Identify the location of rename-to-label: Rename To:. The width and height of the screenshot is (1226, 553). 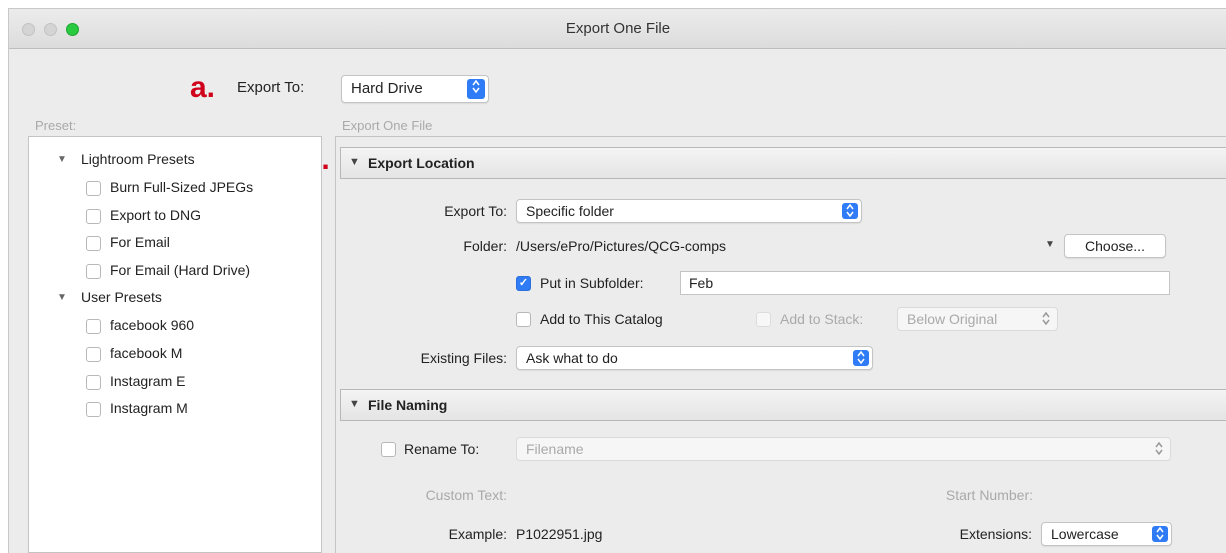
(442, 449).